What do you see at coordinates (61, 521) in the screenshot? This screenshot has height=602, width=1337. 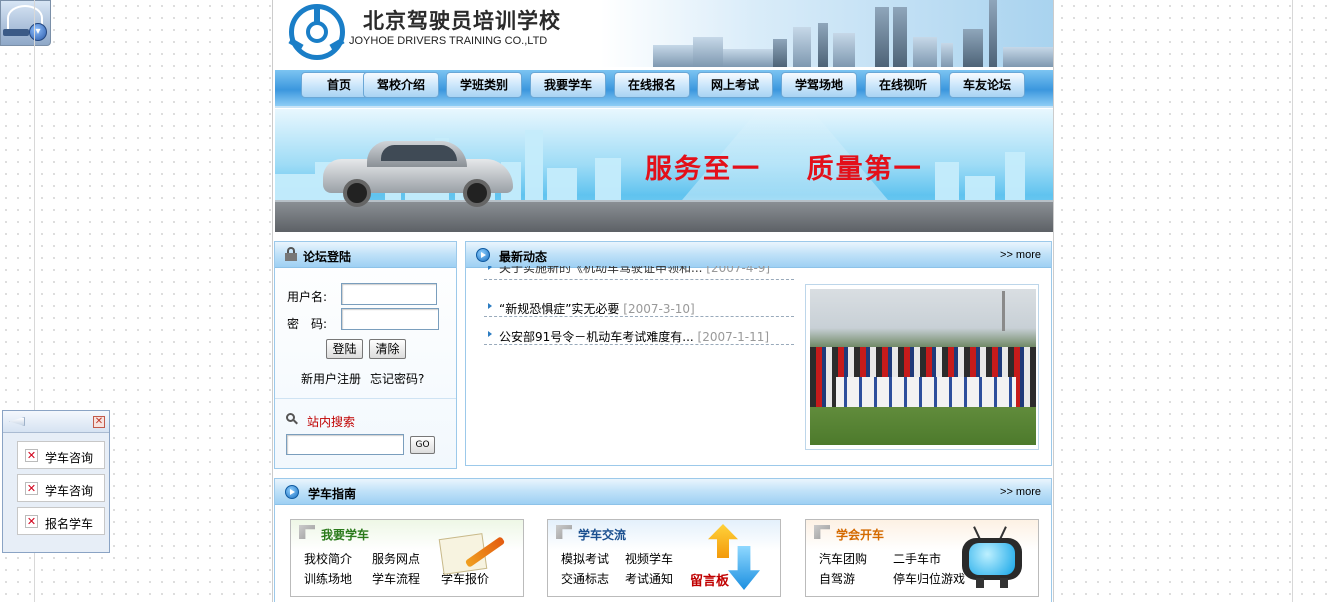 I see `float-item: ✕ 报名学车` at bounding box center [61, 521].